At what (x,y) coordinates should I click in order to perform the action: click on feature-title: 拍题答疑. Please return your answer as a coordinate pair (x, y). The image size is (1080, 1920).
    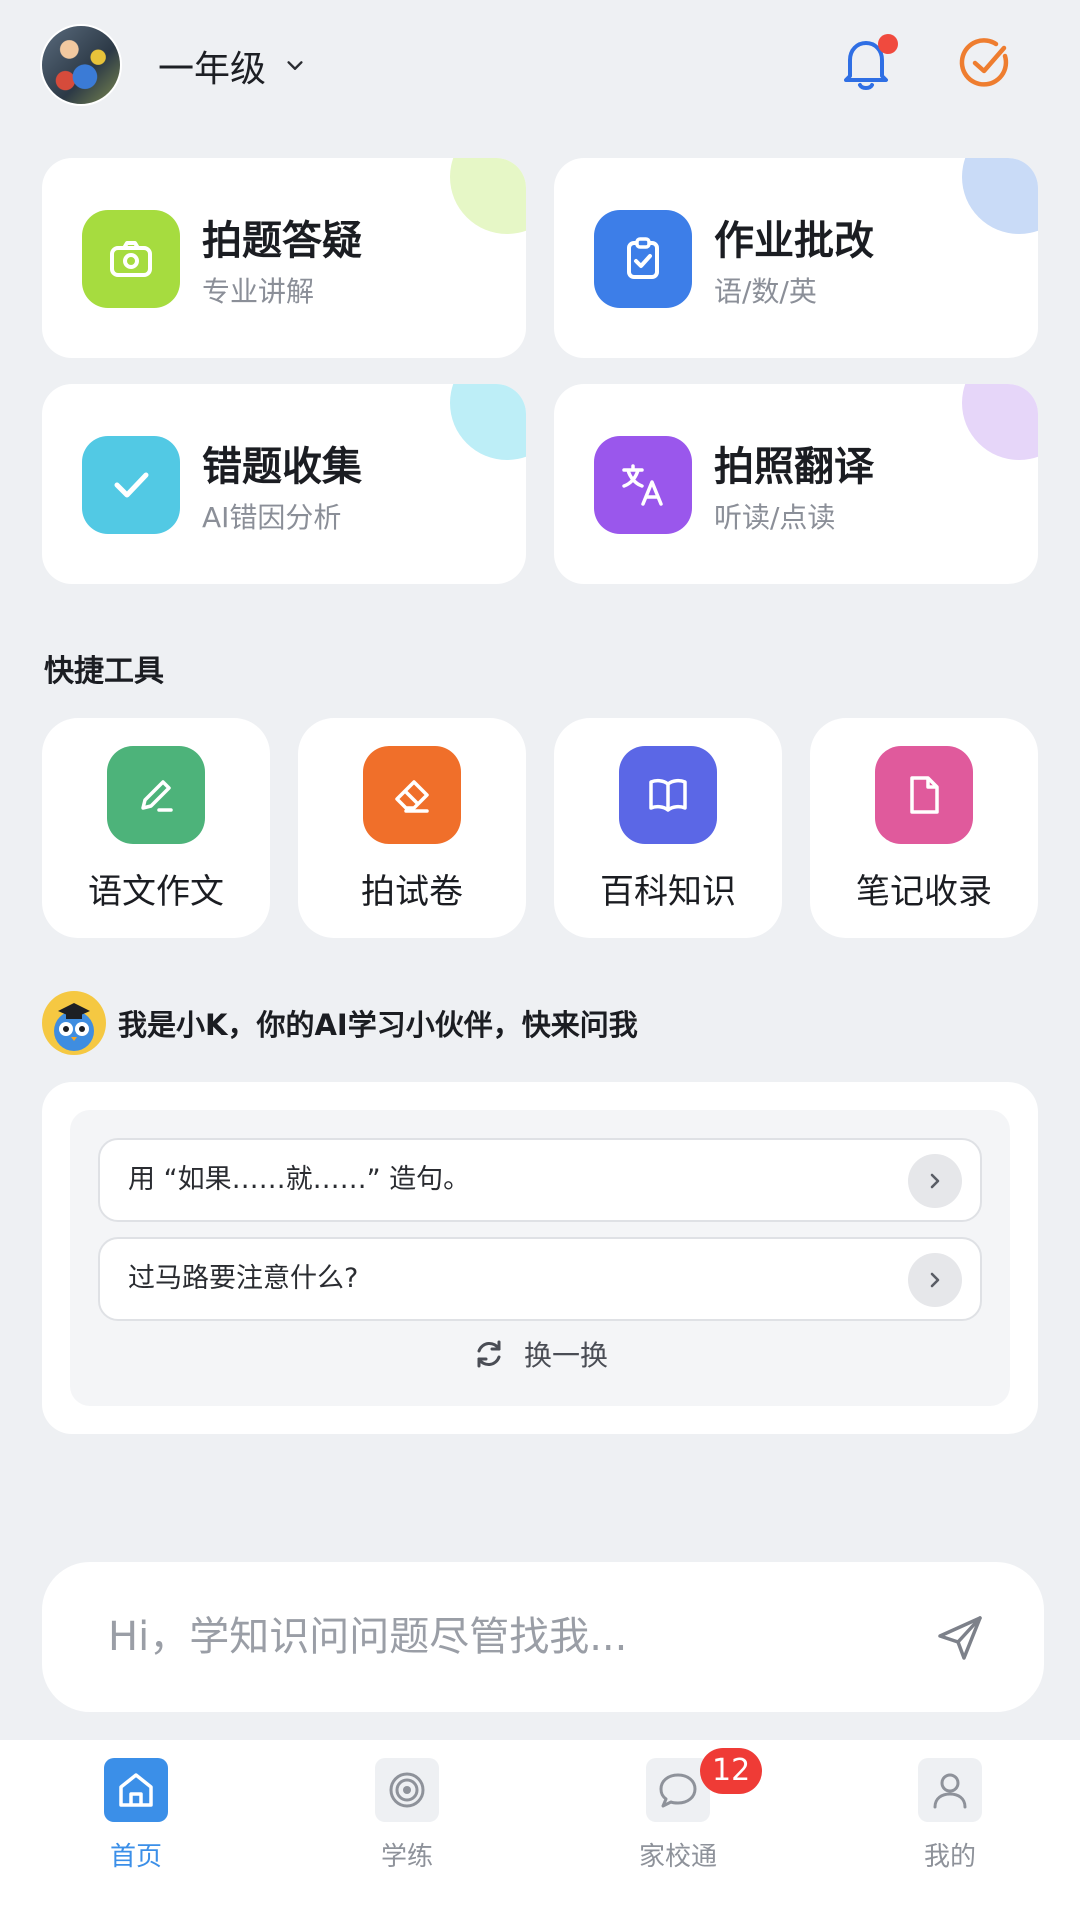
    Looking at the image, I should click on (282, 241).